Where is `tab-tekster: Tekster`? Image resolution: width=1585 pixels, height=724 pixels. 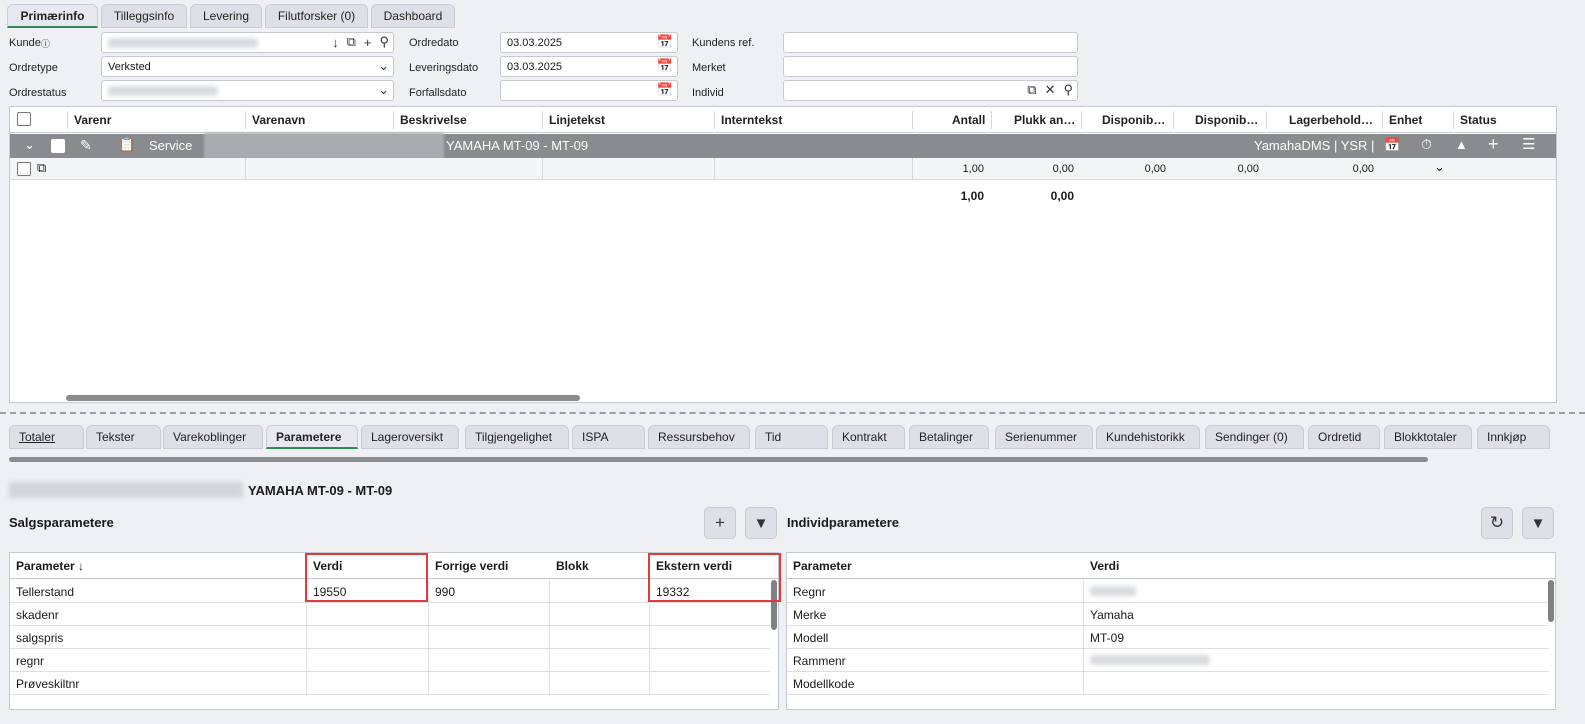 tab-tekster: Tekster is located at coordinates (123, 437).